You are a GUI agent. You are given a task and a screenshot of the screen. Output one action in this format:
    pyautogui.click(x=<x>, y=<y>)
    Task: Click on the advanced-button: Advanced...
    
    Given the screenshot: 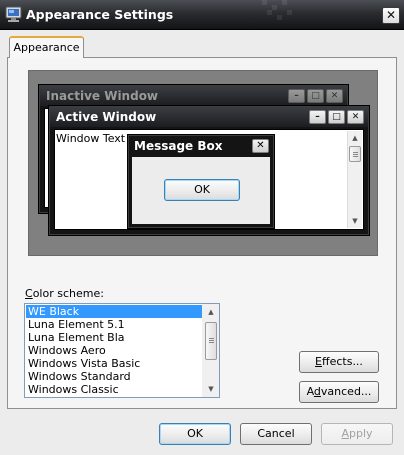 What is the action you would take?
    pyautogui.click(x=339, y=392)
    